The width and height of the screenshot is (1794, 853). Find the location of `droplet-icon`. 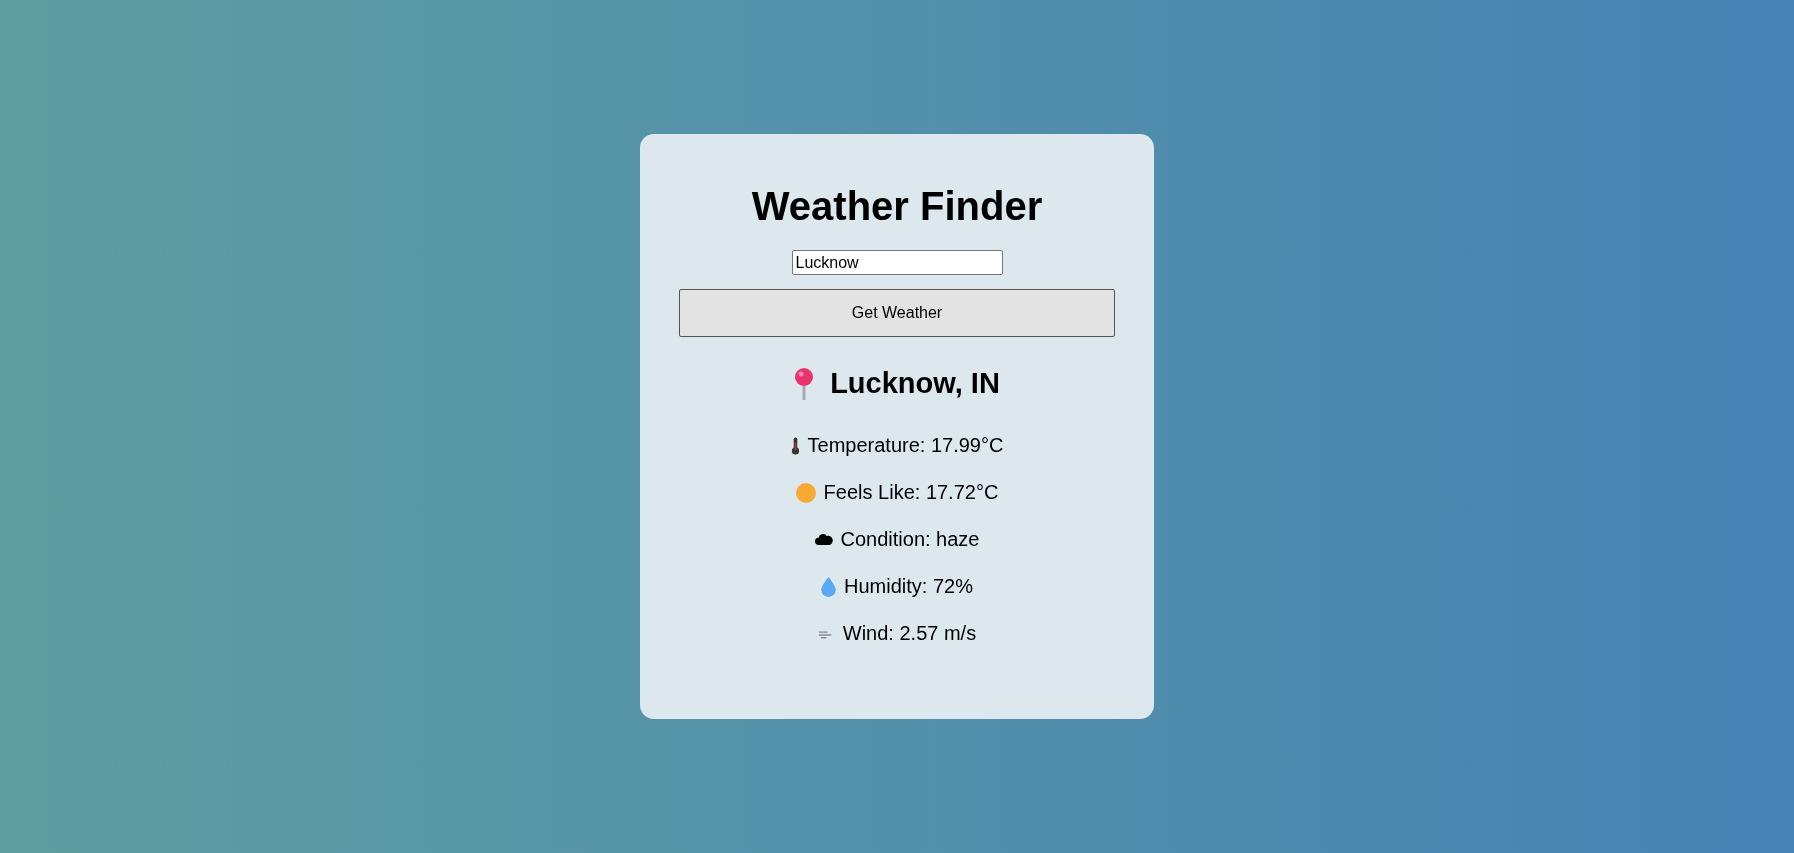

droplet-icon is located at coordinates (829, 586).